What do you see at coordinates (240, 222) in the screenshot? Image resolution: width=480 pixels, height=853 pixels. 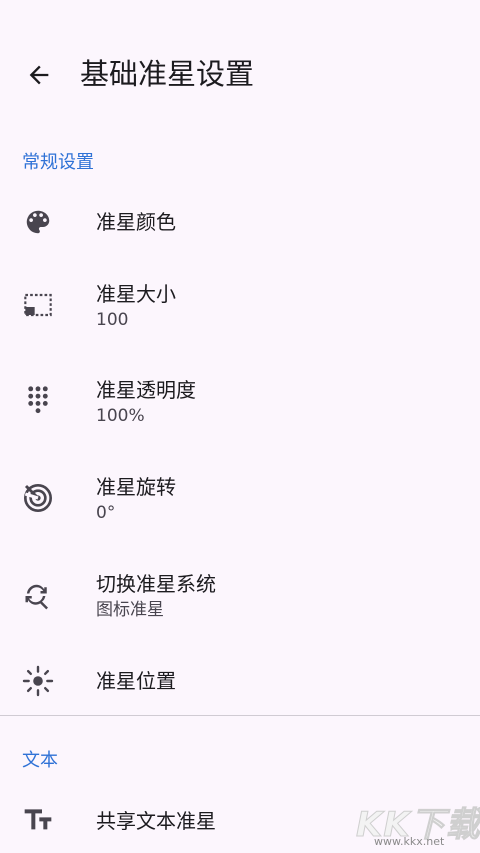 I see `setting-crosshair-color: 准星颜色` at bounding box center [240, 222].